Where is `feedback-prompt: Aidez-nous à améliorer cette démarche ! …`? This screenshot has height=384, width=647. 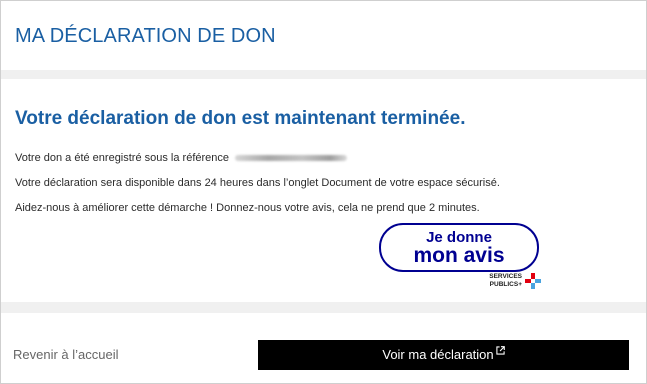
feedback-prompt: Aidez-nous à améliorer cette démarche ! … is located at coordinates (247, 208).